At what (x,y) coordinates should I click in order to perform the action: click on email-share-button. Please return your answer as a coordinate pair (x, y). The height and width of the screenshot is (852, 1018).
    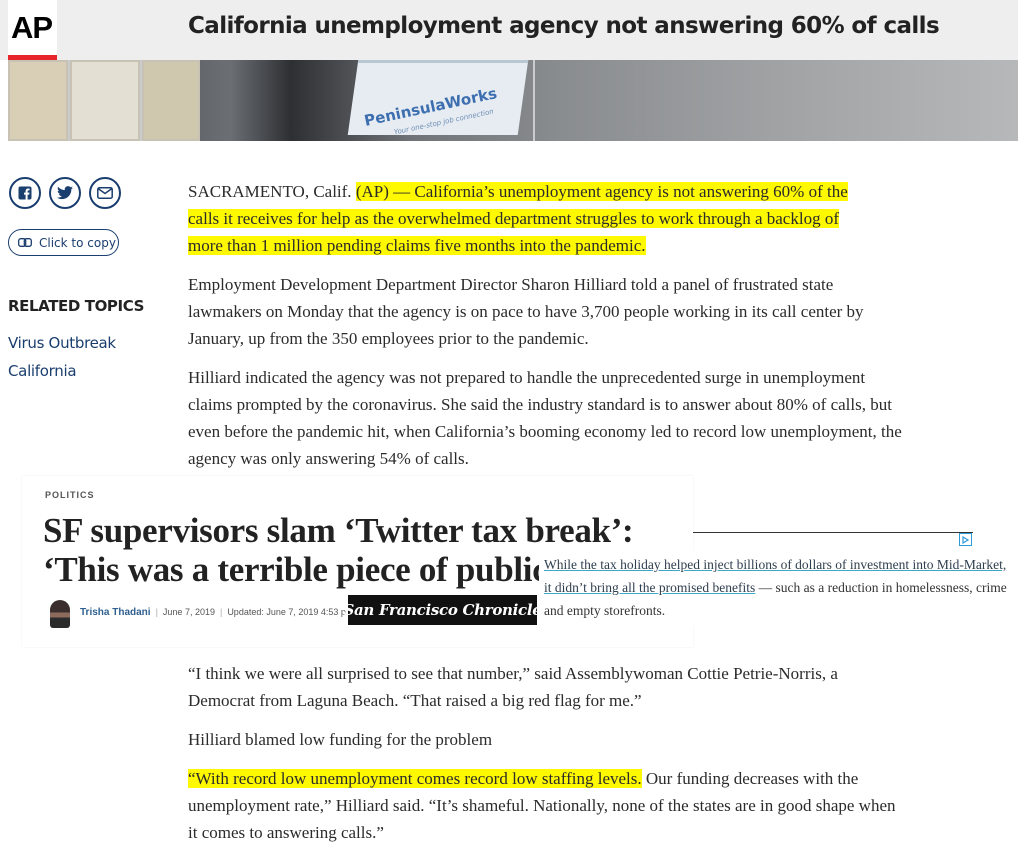
    Looking at the image, I should click on (105, 193).